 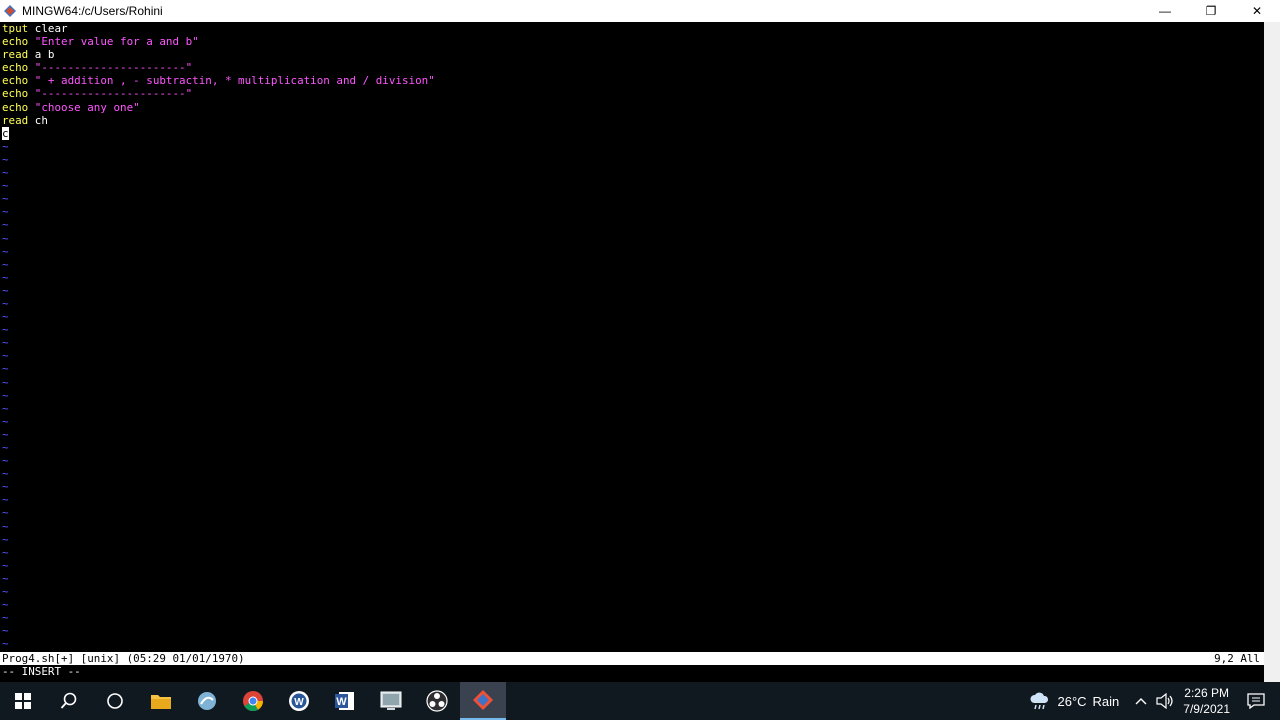 I want to click on plain-token: ch, so click(x=38, y=120).